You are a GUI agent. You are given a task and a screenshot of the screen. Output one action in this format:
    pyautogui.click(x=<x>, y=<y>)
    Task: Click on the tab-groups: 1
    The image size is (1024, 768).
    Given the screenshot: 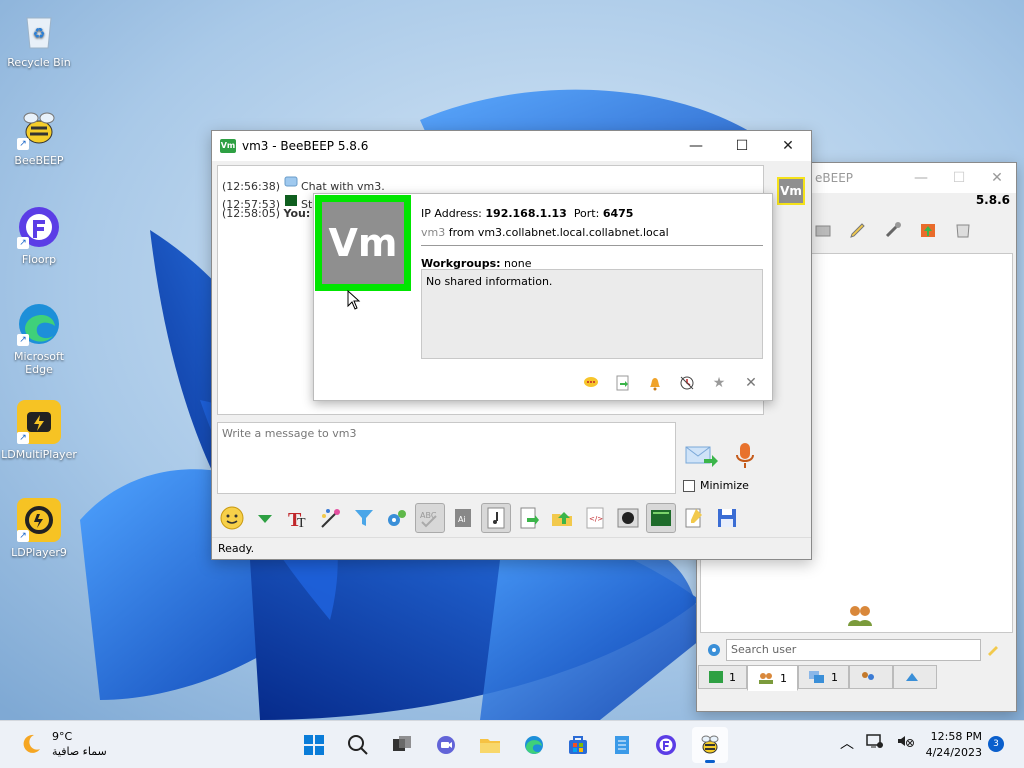 What is the action you would take?
    pyautogui.click(x=823, y=677)
    